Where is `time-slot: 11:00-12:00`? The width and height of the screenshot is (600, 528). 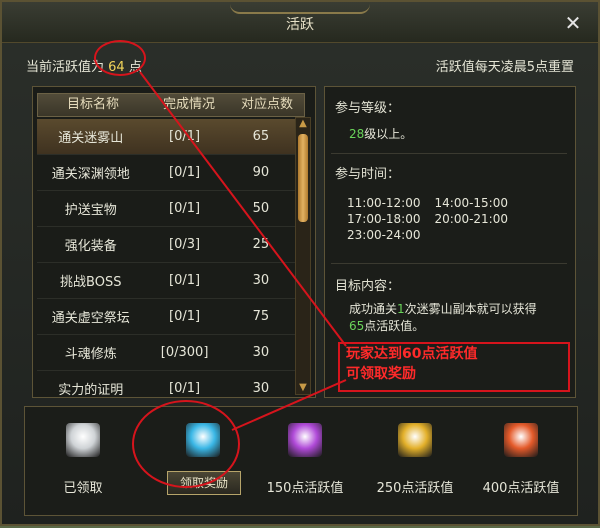 time-slot: 11:00-12:00 is located at coordinates (384, 203).